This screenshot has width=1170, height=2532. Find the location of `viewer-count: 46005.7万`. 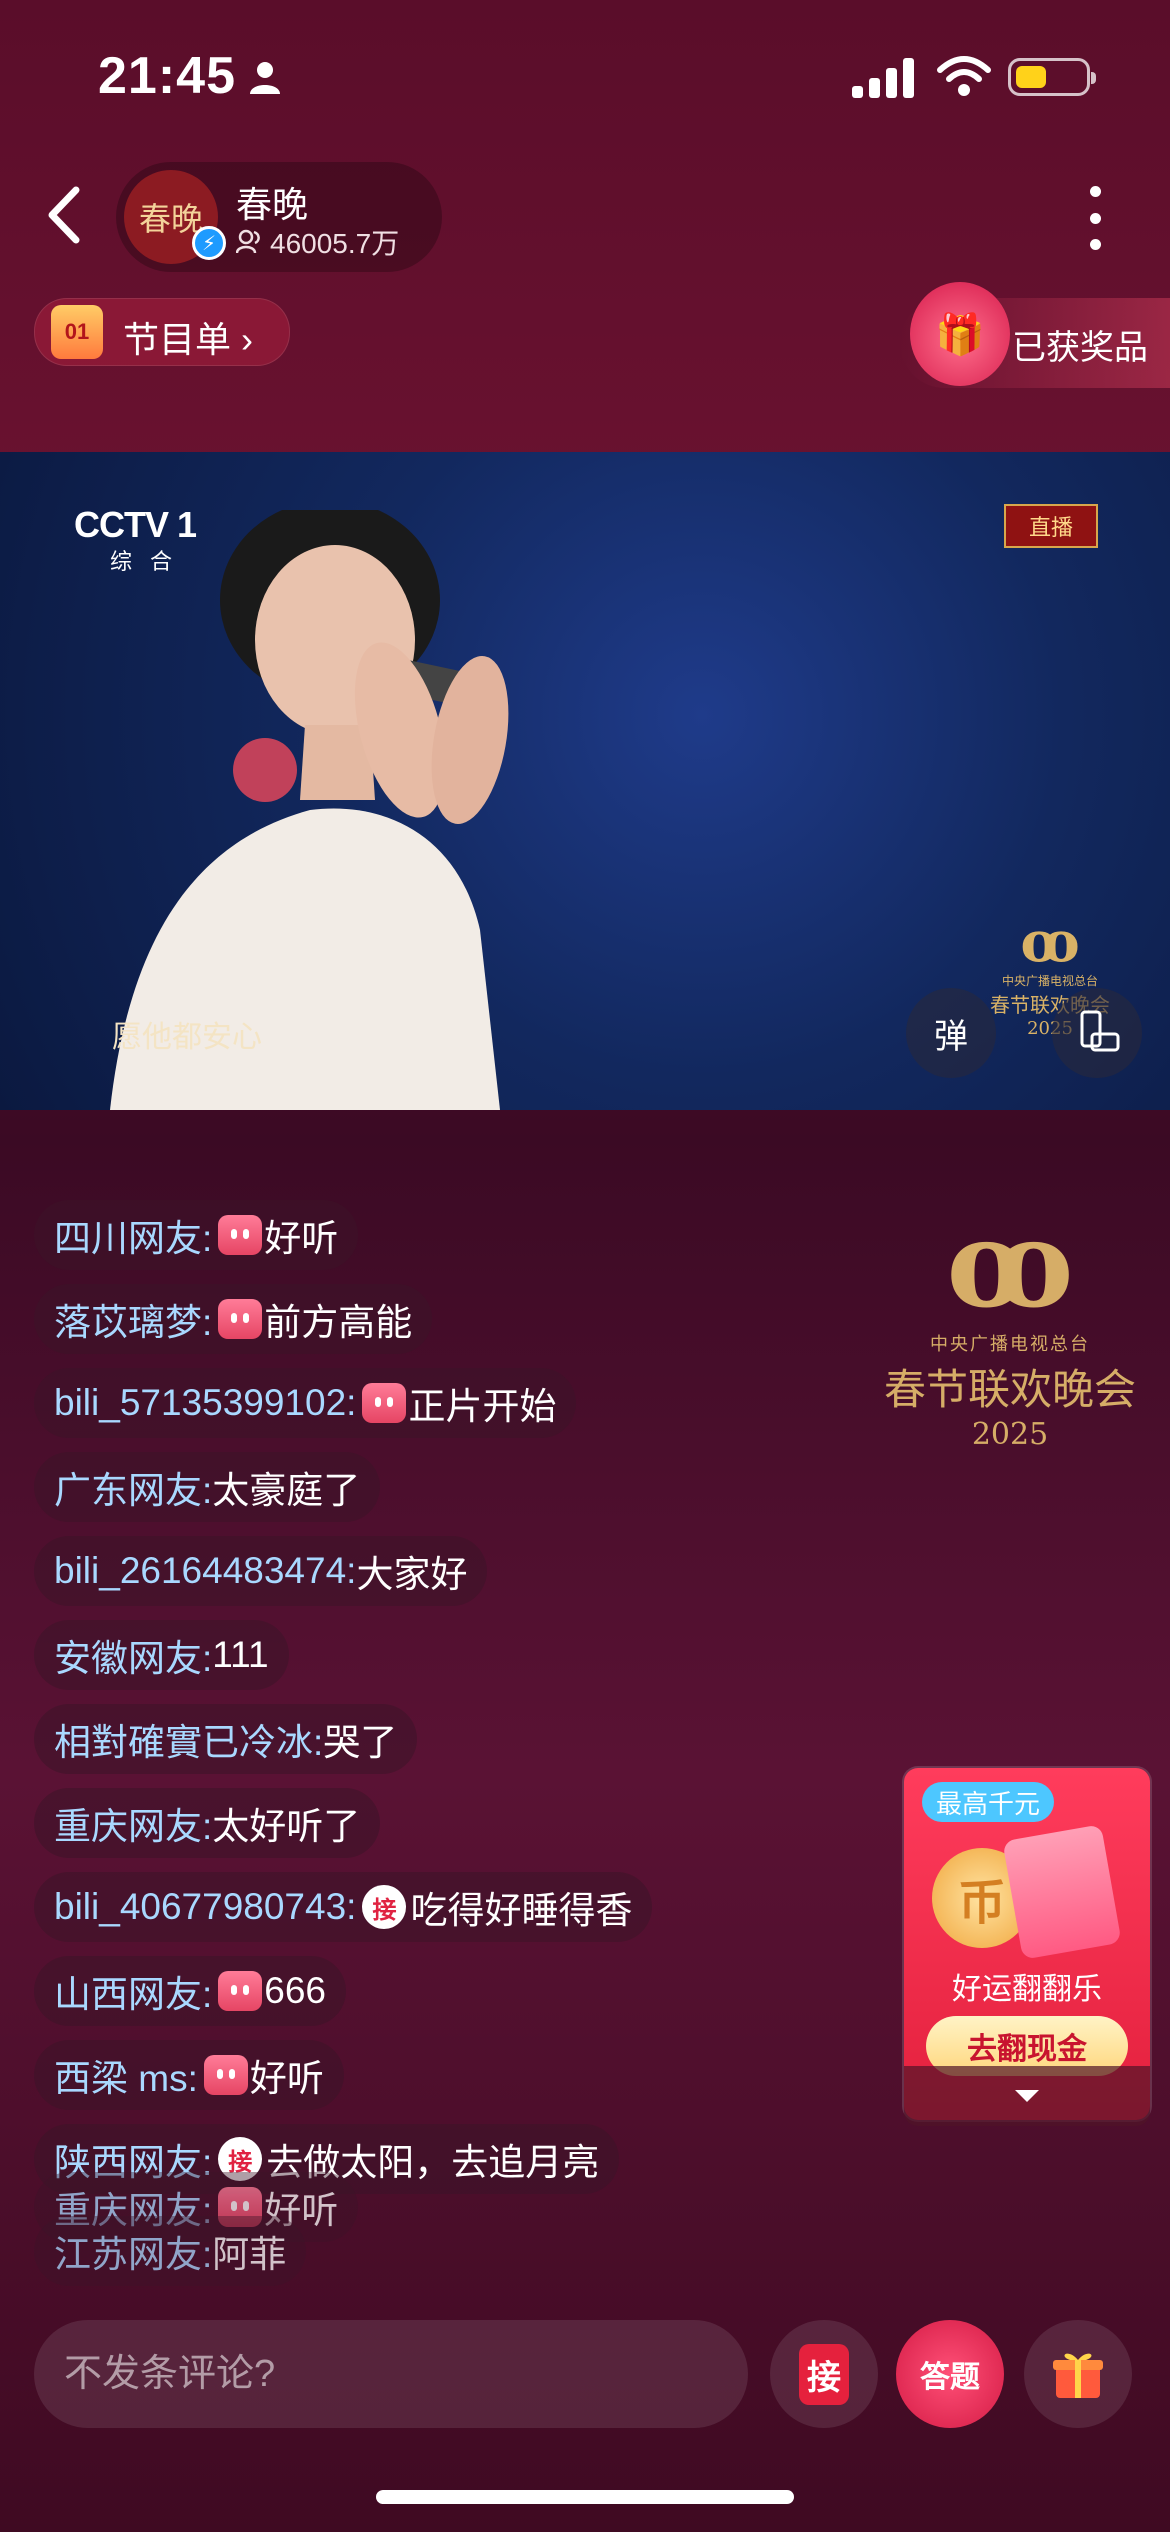

viewer-count: 46005.7万 is located at coordinates (317, 242).